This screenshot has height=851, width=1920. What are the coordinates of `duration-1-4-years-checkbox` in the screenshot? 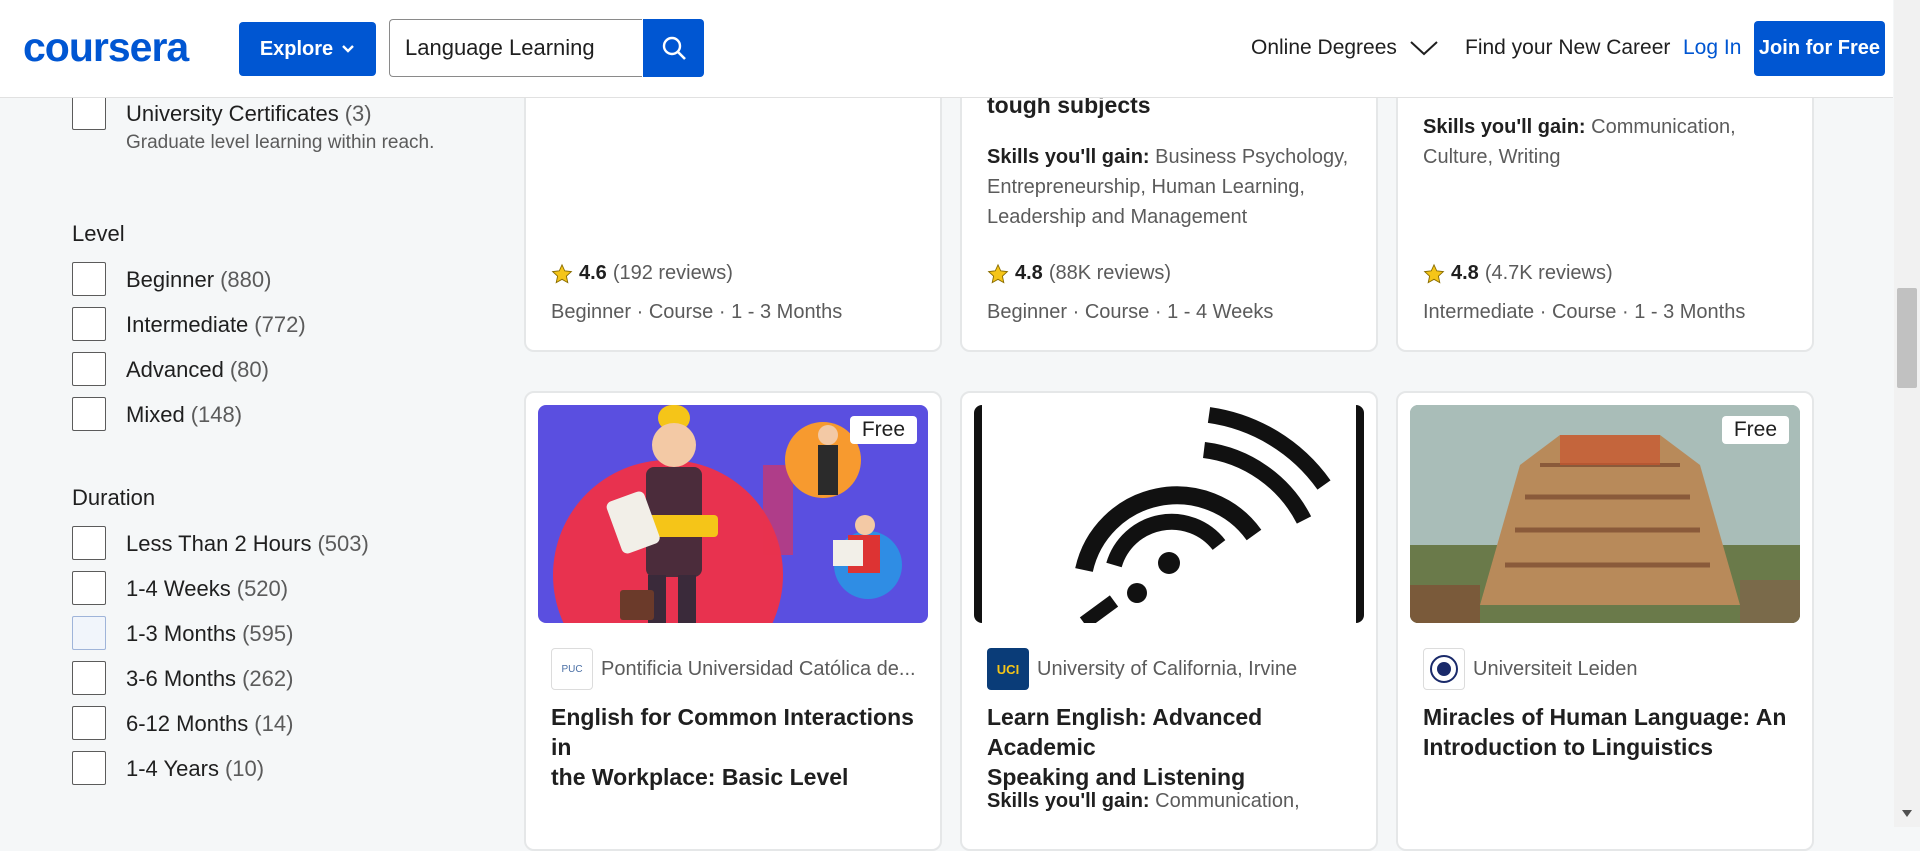 It's located at (89, 768).